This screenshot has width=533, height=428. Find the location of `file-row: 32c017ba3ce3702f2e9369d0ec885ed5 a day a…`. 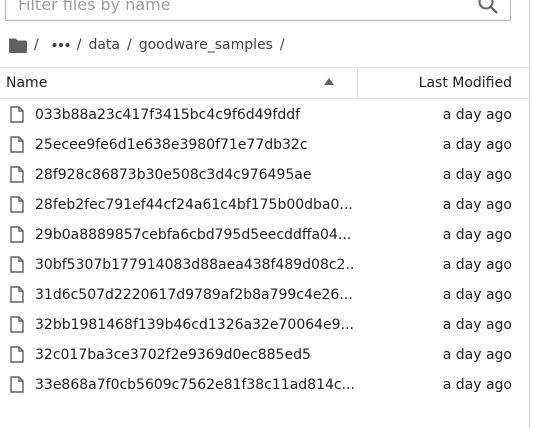

file-row: 32c017ba3ce3702f2e9369d0ec885ed5 a day a… is located at coordinates (265, 355).